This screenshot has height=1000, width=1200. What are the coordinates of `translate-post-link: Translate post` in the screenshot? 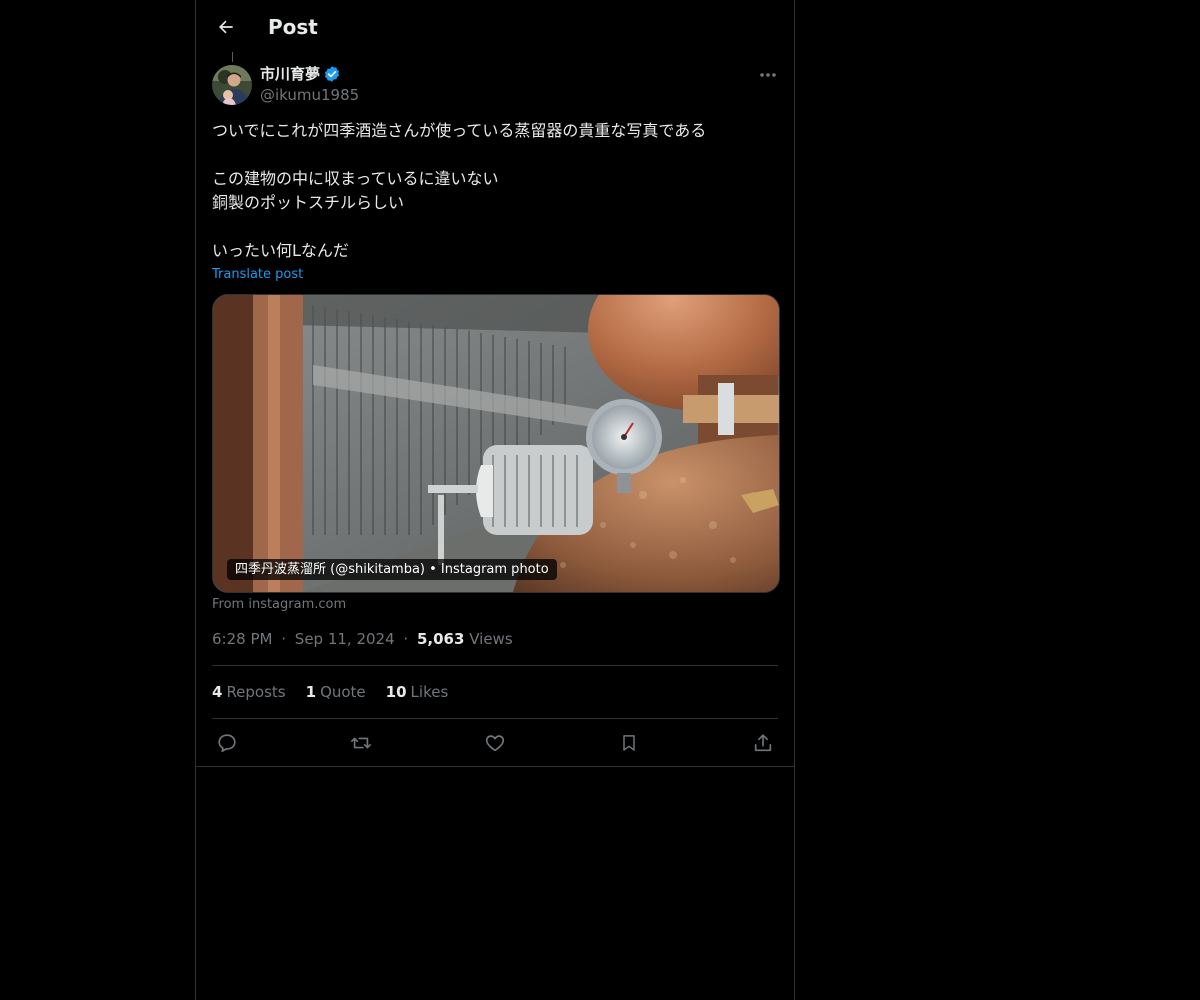 It's located at (257, 275).